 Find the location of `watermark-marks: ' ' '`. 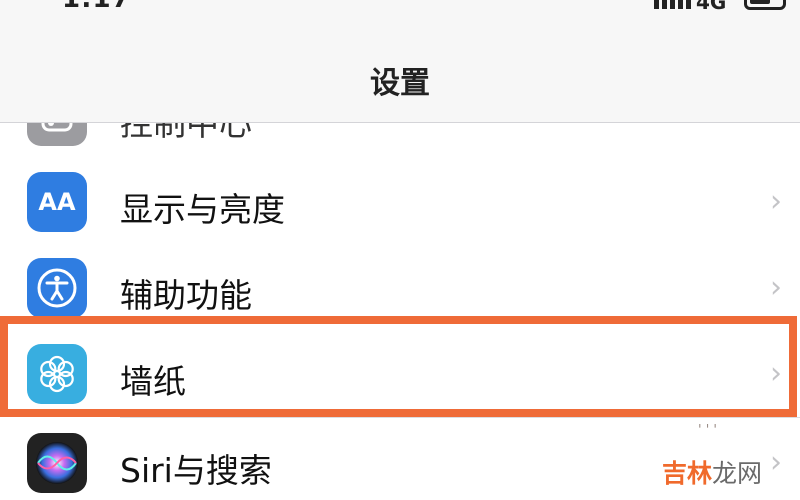

watermark-marks: ' ' ' is located at coordinates (707, 430).